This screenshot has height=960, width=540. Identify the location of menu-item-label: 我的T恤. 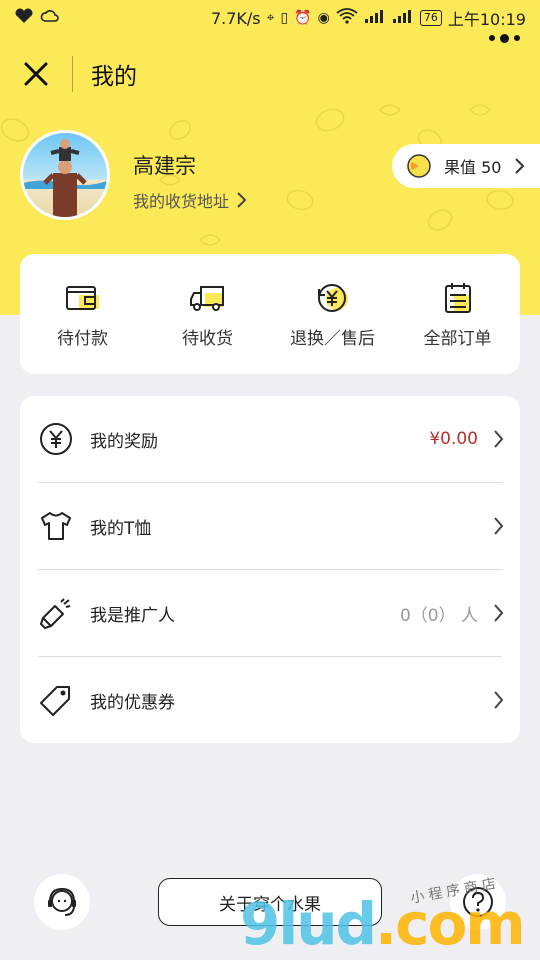
(121, 528).